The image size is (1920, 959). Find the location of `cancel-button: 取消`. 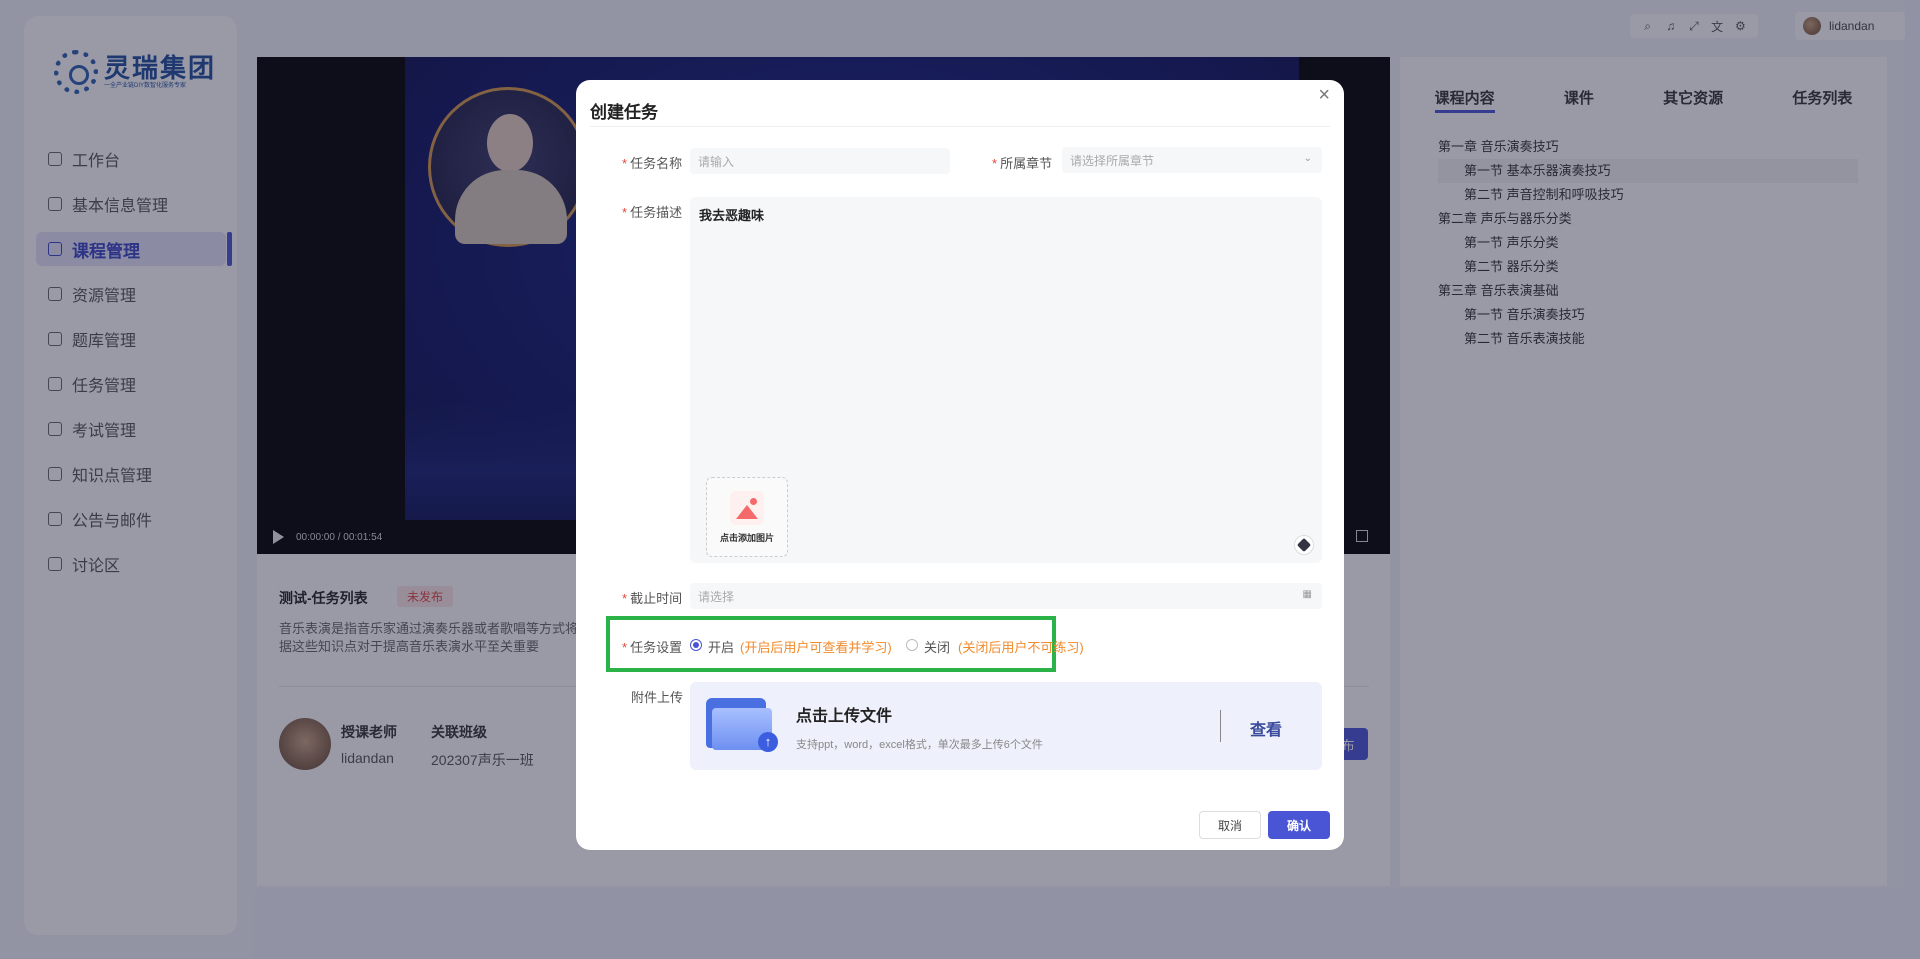

cancel-button: 取消 is located at coordinates (1230, 825).